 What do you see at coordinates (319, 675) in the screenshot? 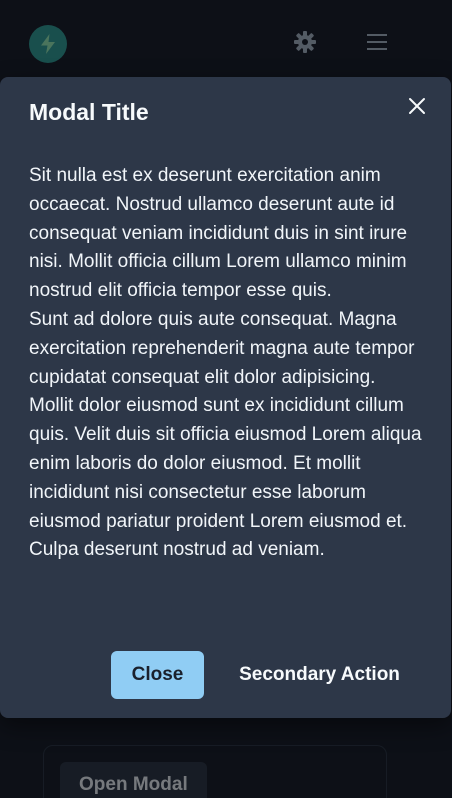
I see `secondary-action-button: Secondary Action` at bounding box center [319, 675].